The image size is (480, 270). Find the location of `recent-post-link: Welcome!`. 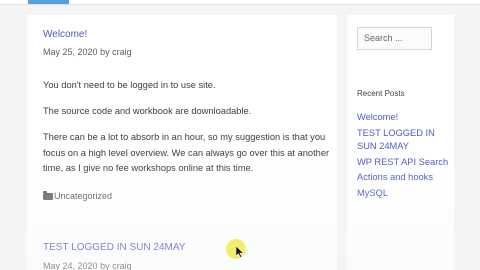

recent-post-link: Welcome! is located at coordinates (404, 118).